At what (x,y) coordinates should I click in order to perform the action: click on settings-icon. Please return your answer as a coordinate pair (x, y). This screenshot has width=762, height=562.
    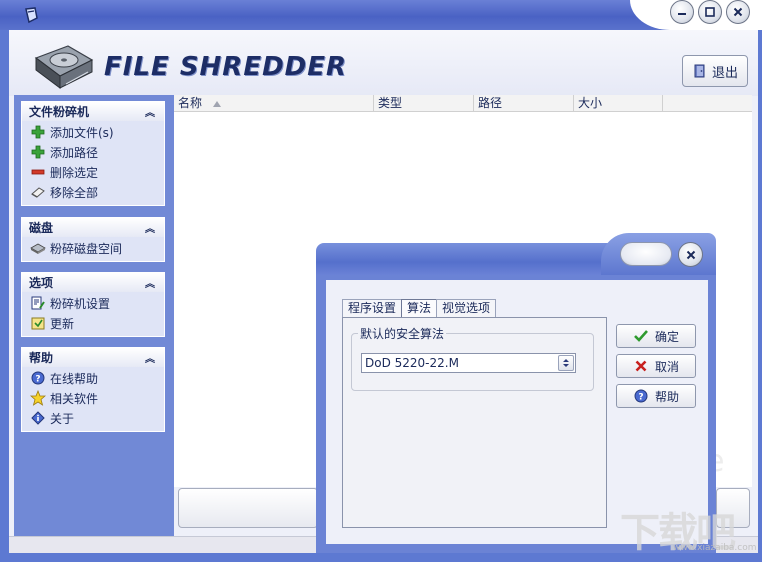
    Looking at the image, I should click on (38, 303).